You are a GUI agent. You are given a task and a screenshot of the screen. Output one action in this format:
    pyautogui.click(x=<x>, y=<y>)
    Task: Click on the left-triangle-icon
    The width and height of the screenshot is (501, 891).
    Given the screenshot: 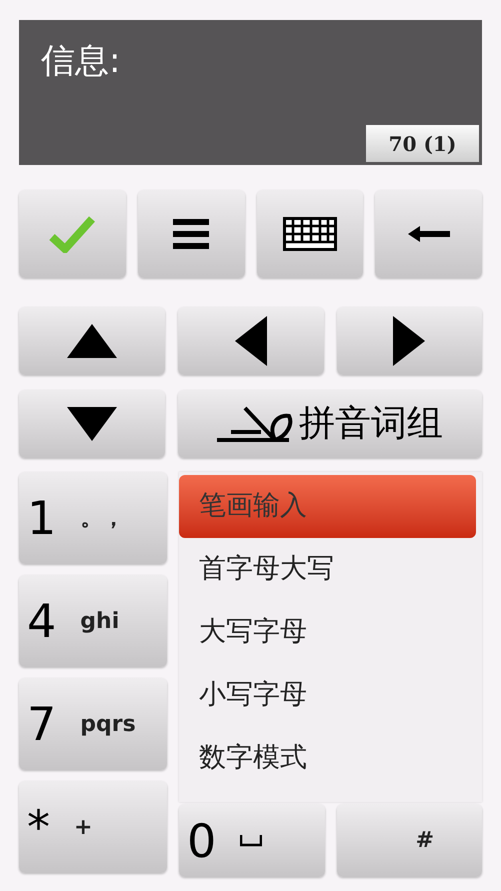 What is the action you would take?
    pyautogui.click(x=250, y=341)
    